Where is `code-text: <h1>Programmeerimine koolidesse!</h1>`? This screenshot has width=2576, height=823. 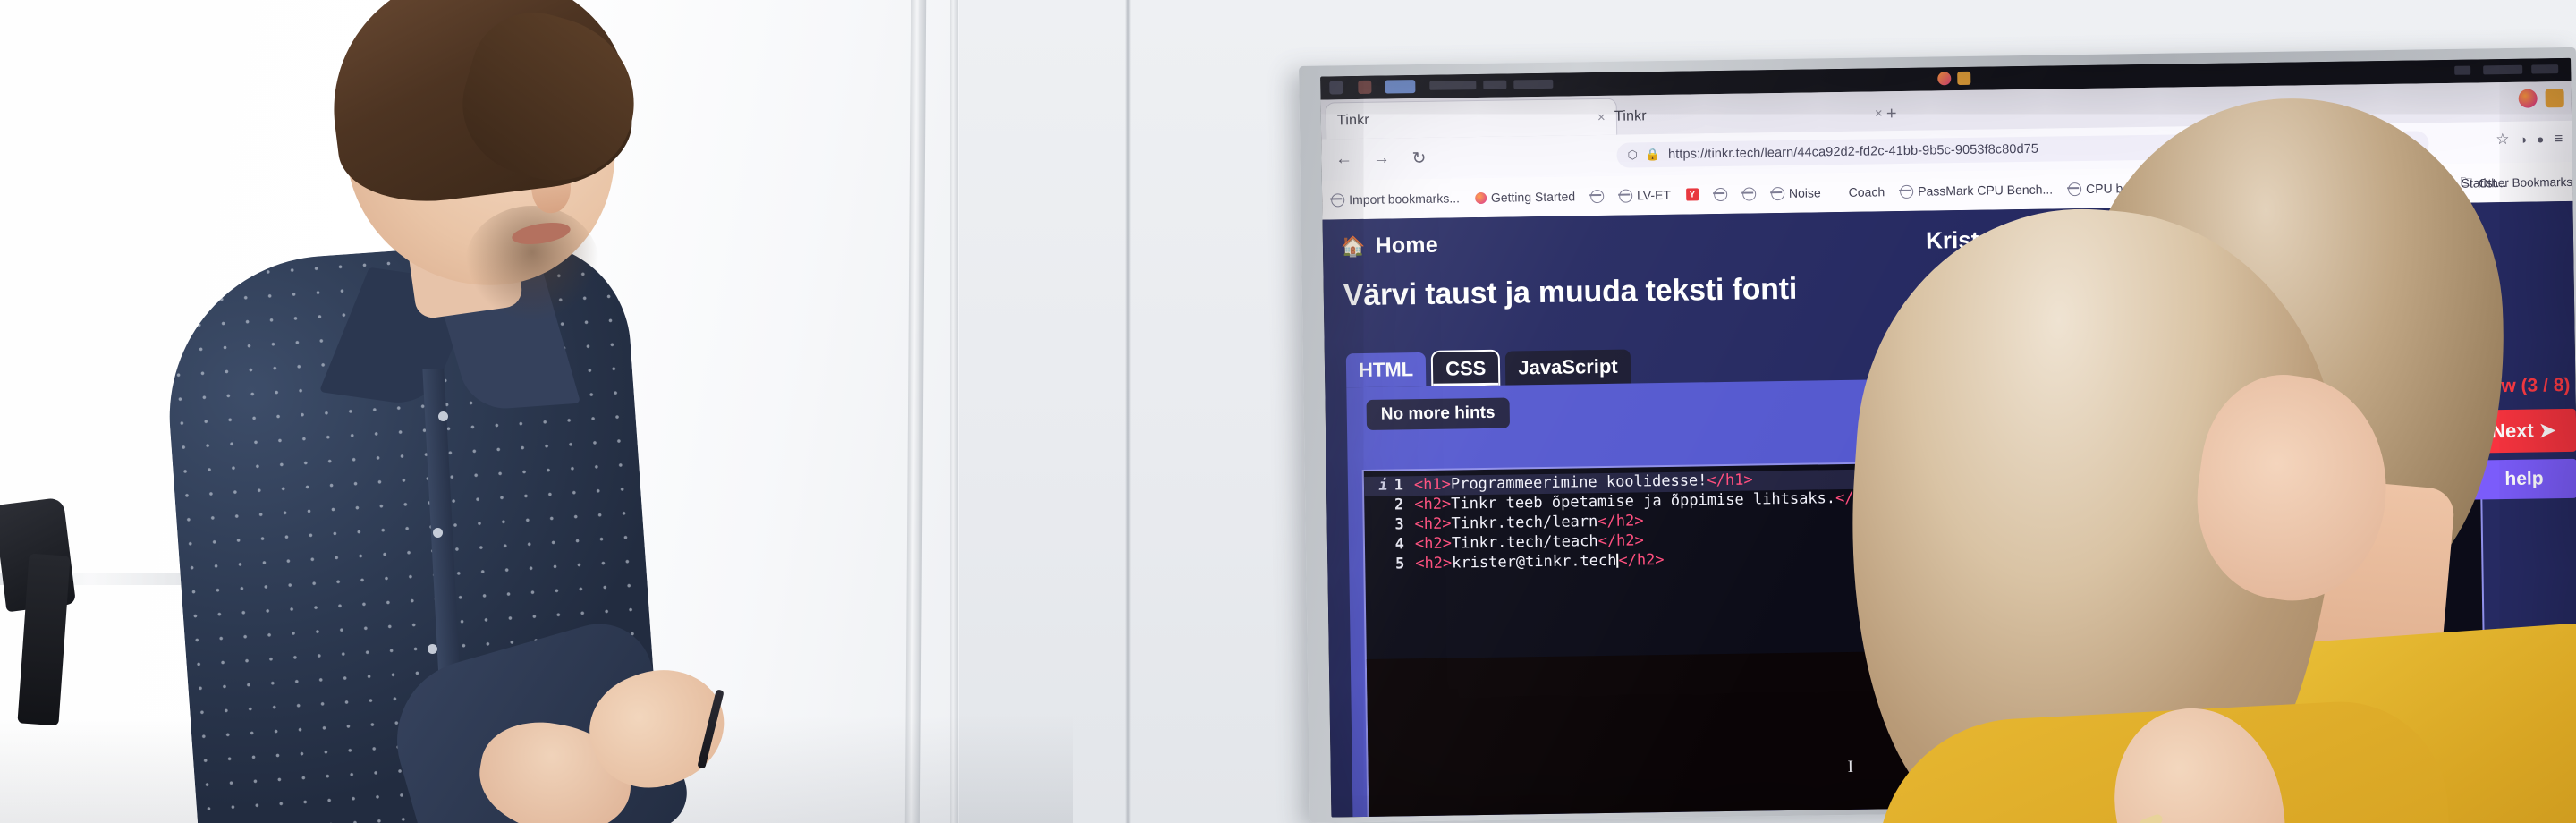 code-text: <h1>Programmeerimine koolidesse!</h1> is located at coordinates (1583, 483).